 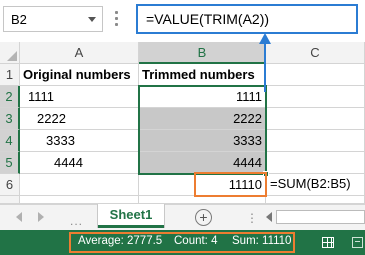 What do you see at coordinates (79, 141) in the screenshot?
I see `cell-a4: 3333` at bounding box center [79, 141].